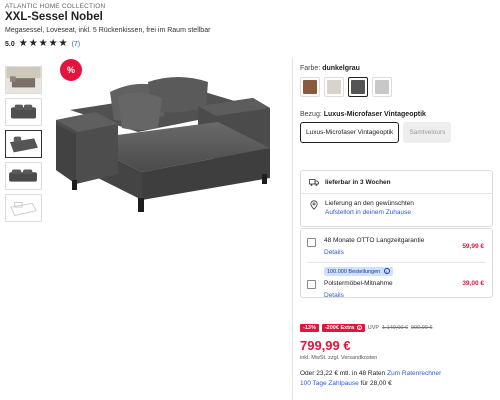 Image resolution: width=500 pixels, height=400 pixels. I want to click on color-selected: dunkelgrau, so click(341, 68).